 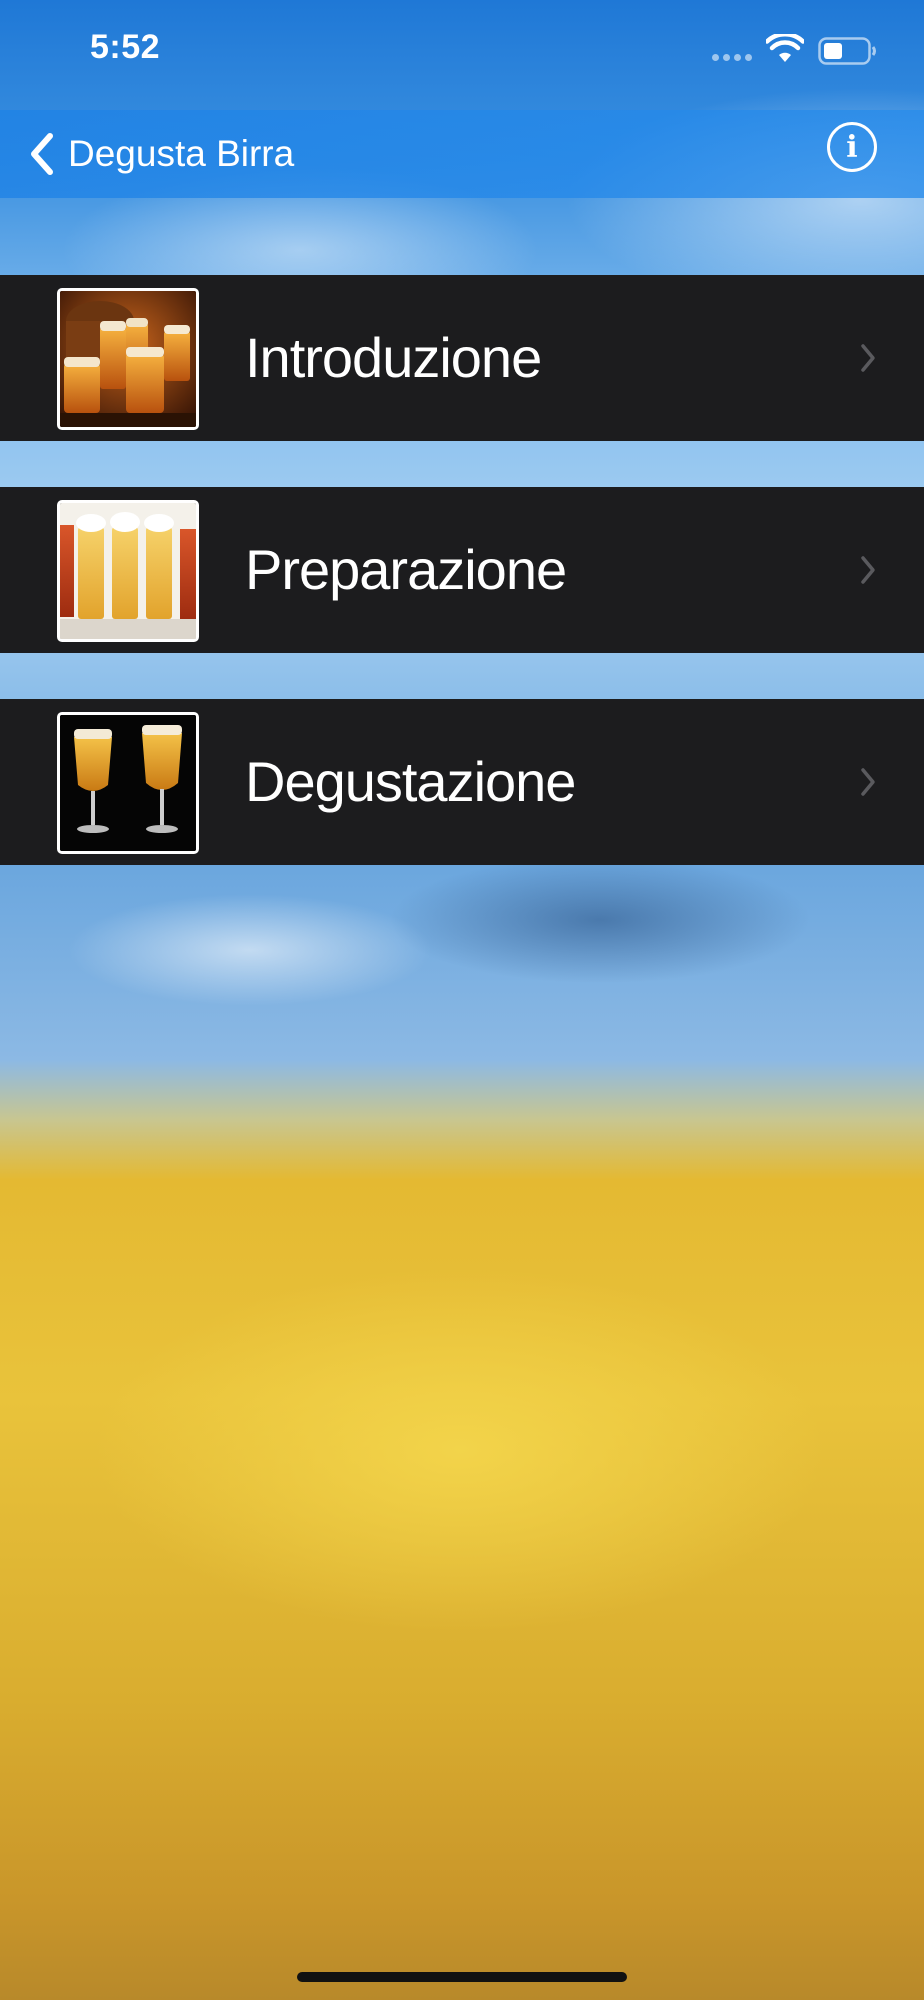 I want to click on info-button: i, so click(x=852, y=147).